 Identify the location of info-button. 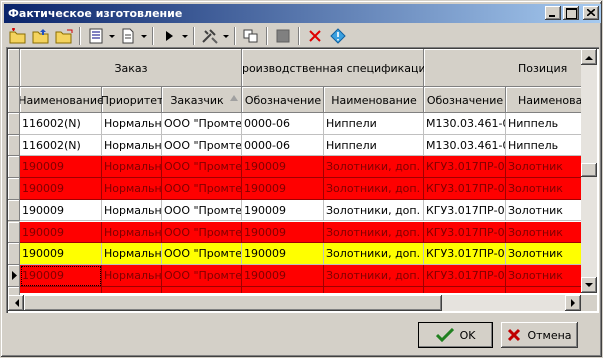
(338, 36).